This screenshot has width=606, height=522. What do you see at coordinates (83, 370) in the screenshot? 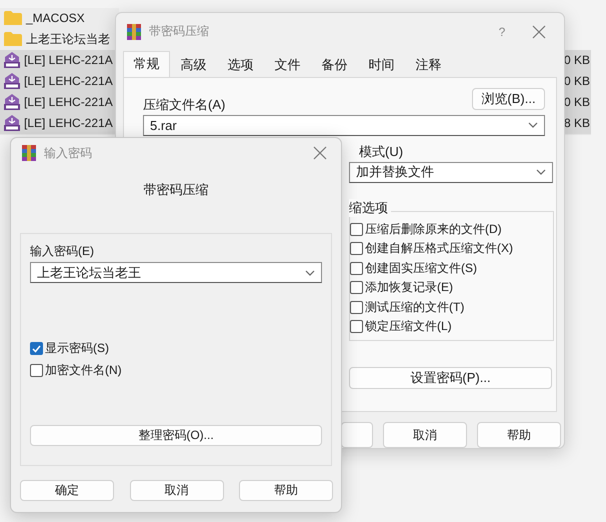
I see `checkbox-label: 加密文件名(N)` at bounding box center [83, 370].